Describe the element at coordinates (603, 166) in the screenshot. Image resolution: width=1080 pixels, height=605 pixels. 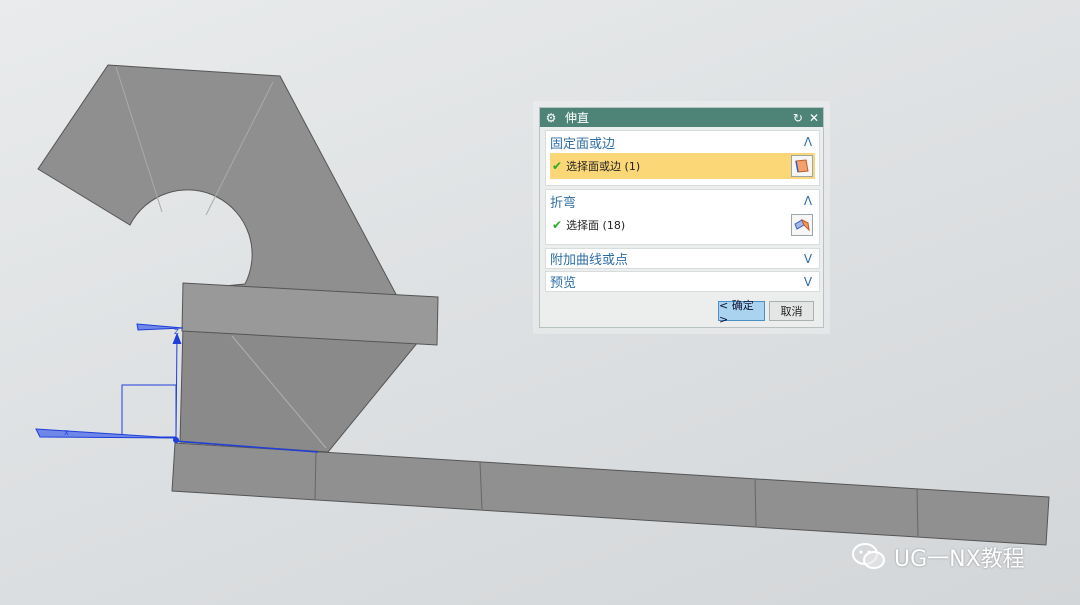
I see `select-face-or-edge-label: 选择面或边 (1)` at that location.